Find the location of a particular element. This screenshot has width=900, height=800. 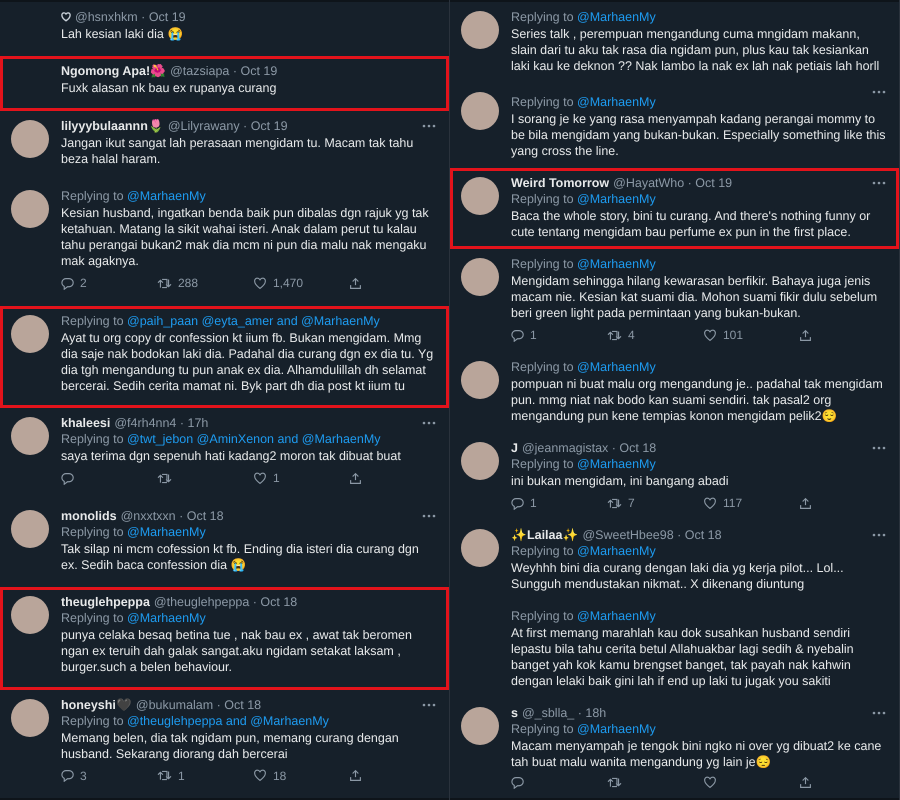

handle-and-time: @_sblla_ · 18h is located at coordinates (564, 713).